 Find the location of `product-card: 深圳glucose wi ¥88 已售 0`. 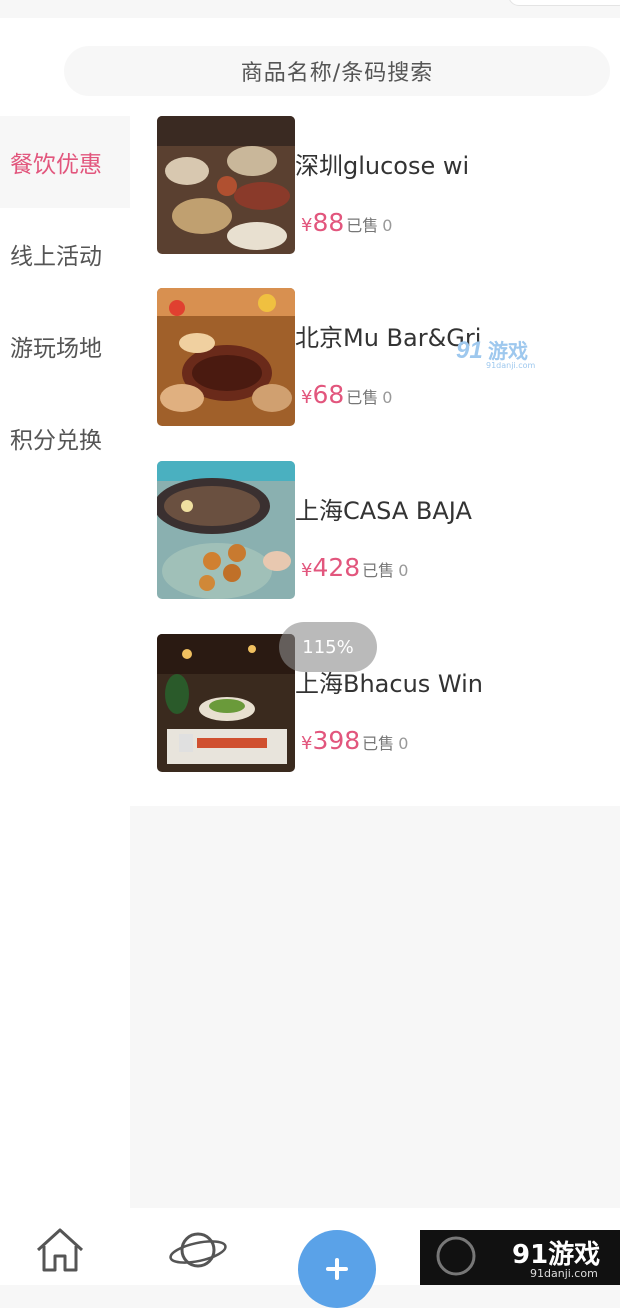

product-card: 深圳glucose wi ¥88 已售 0 is located at coordinates (387, 185).